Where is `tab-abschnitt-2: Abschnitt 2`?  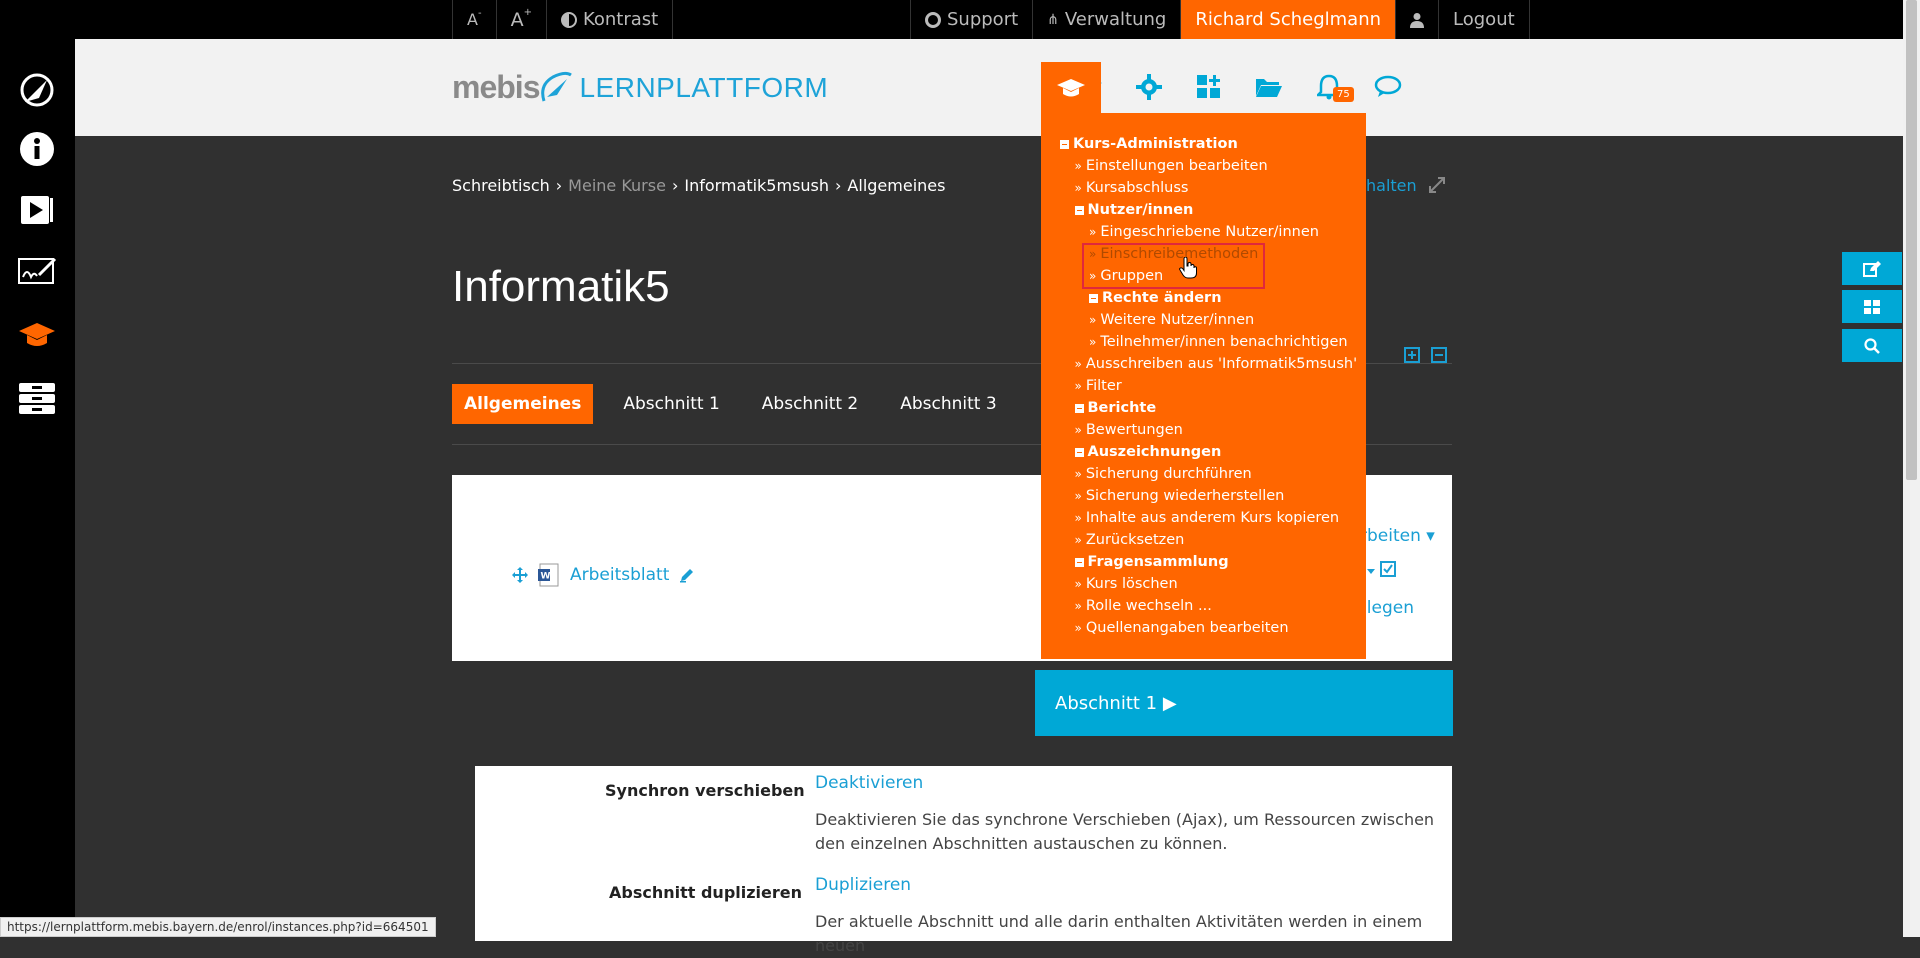 tab-abschnitt-2: Abschnitt 2 is located at coordinates (810, 404).